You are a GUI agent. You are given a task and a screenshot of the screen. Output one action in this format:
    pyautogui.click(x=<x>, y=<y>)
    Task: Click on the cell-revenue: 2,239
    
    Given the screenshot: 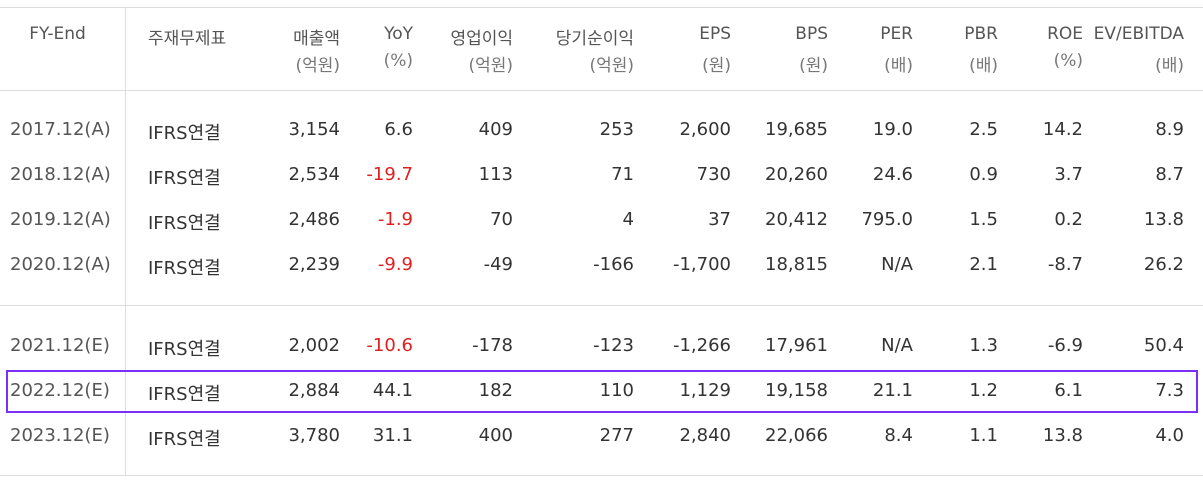 What is the action you would take?
    pyautogui.click(x=314, y=264)
    